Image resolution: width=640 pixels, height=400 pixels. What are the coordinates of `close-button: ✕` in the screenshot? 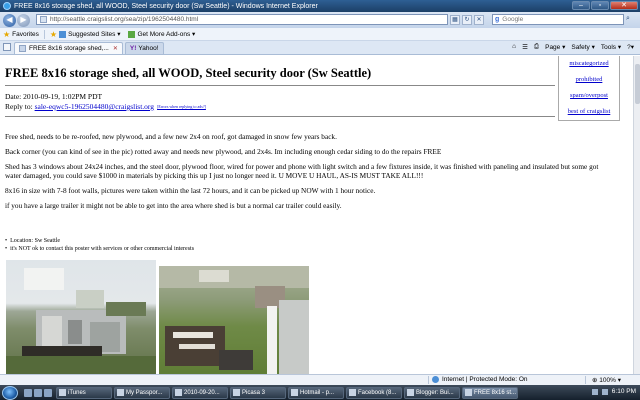 It's located at (624, 5).